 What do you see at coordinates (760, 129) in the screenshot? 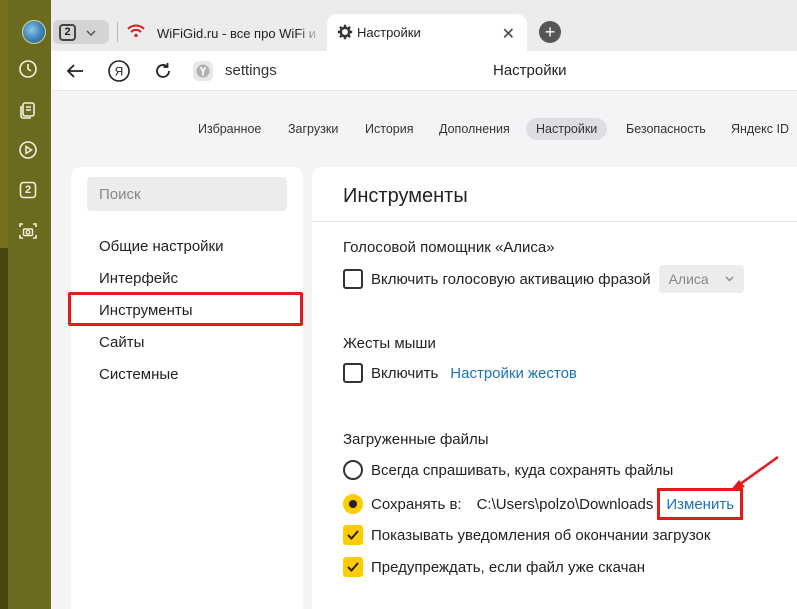
I see `nav-yandex-id: Яндекс ID` at bounding box center [760, 129].